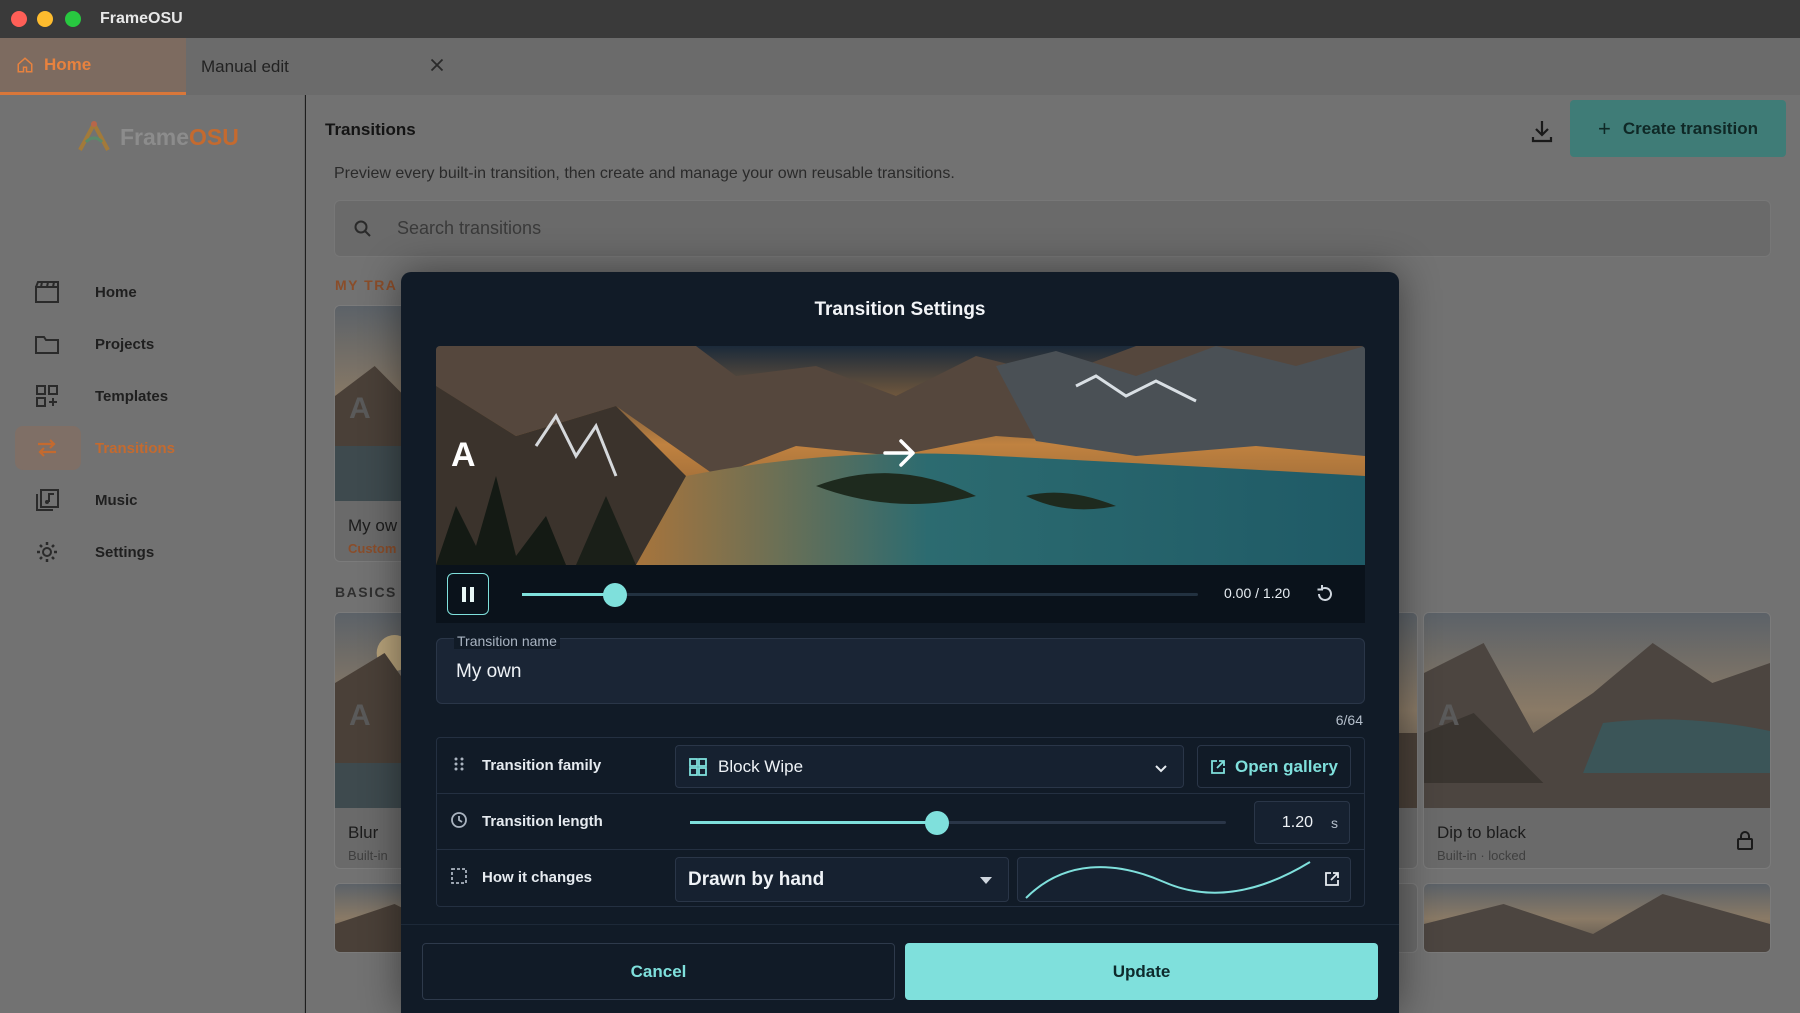  What do you see at coordinates (900, 19) in the screenshot?
I see `title-bar: FrameOSU` at bounding box center [900, 19].